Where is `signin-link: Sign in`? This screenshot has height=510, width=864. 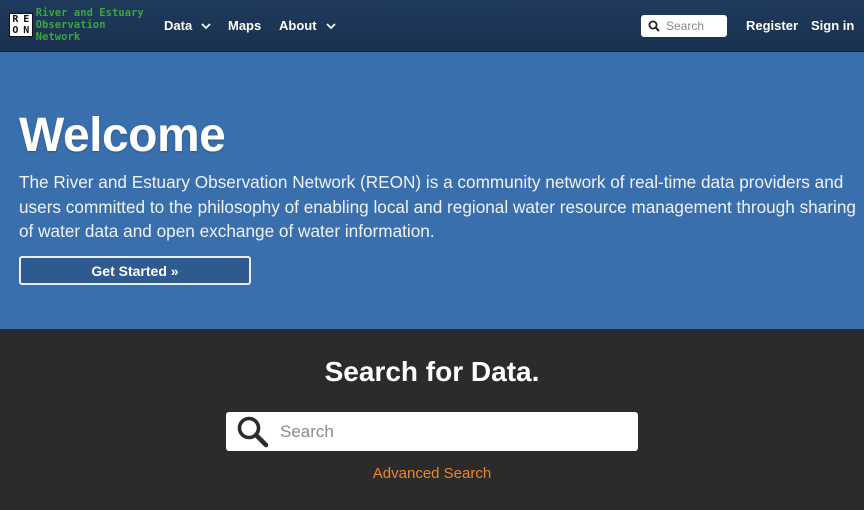 signin-link: Sign in is located at coordinates (832, 25).